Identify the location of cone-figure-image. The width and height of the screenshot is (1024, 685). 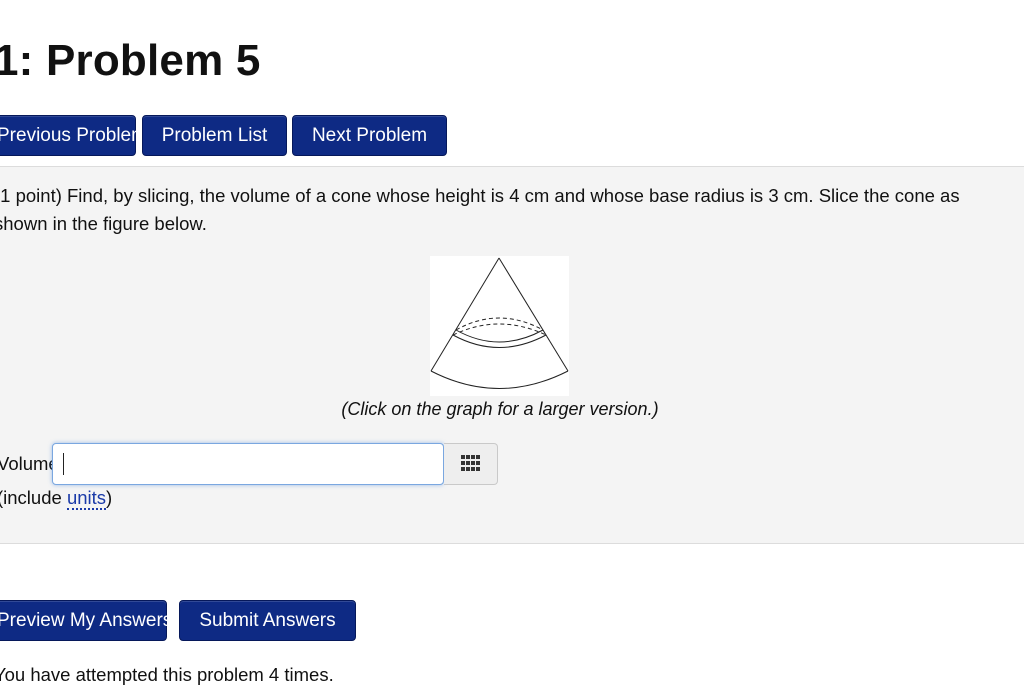
(499, 326).